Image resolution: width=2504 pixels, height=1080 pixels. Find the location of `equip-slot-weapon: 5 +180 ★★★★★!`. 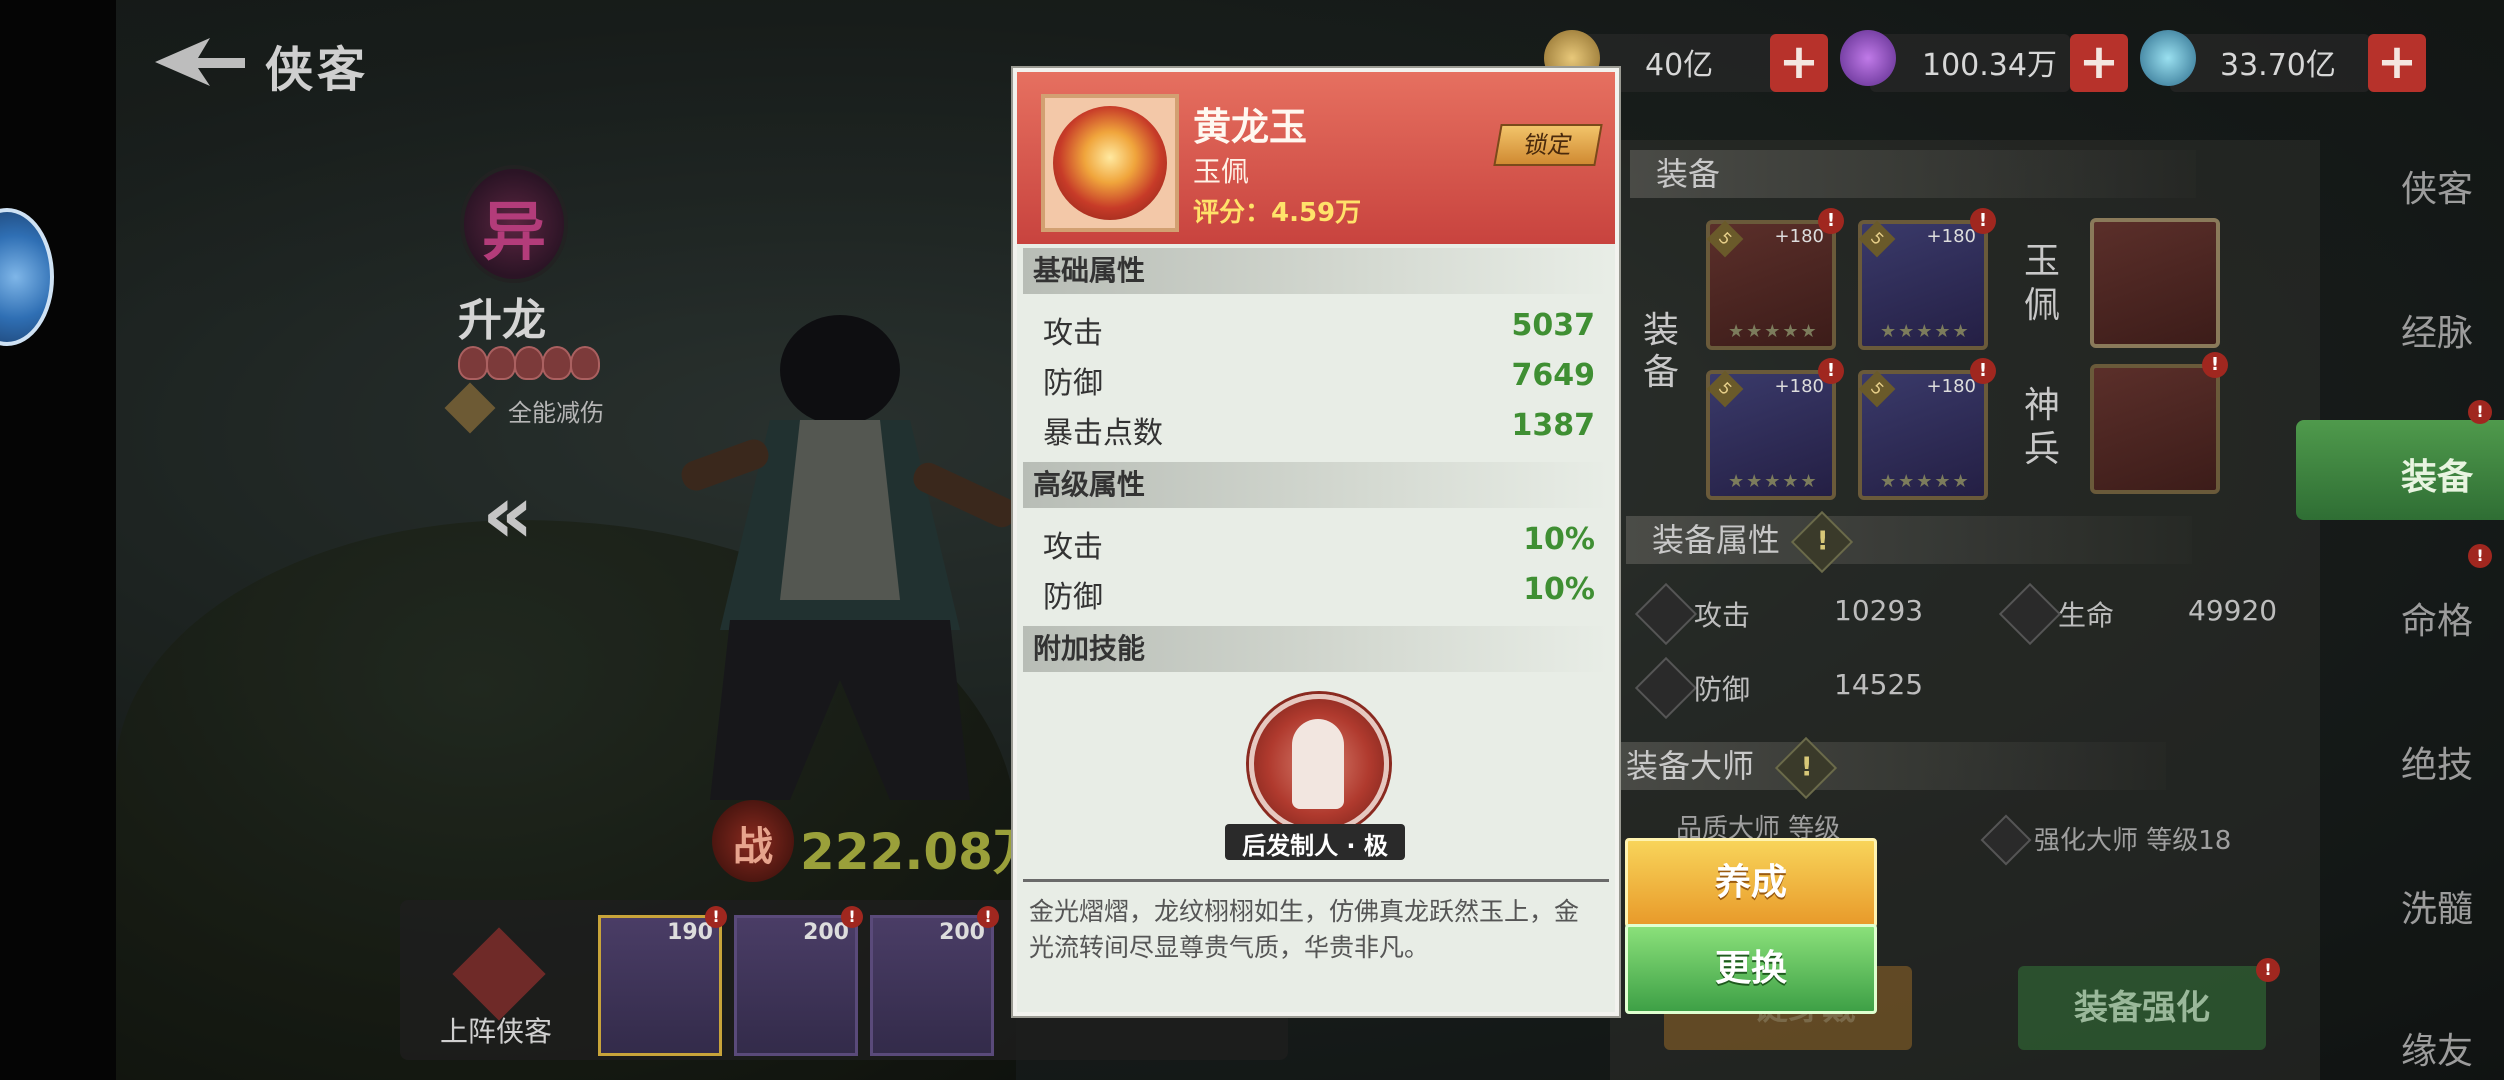

equip-slot-weapon: 5 +180 ★★★★★! is located at coordinates (1775, 279).